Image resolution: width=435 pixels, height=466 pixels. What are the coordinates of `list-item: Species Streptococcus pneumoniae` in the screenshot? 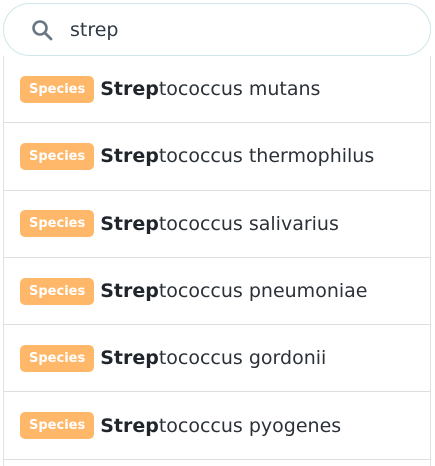 It's located at (217, 292).